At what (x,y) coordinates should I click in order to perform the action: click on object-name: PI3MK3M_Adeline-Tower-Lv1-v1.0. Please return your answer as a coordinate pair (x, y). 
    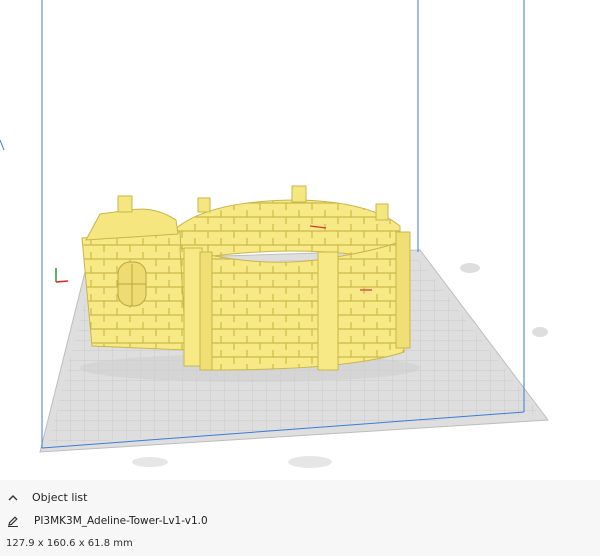
    Looking at the image, I should click on (121, 521).